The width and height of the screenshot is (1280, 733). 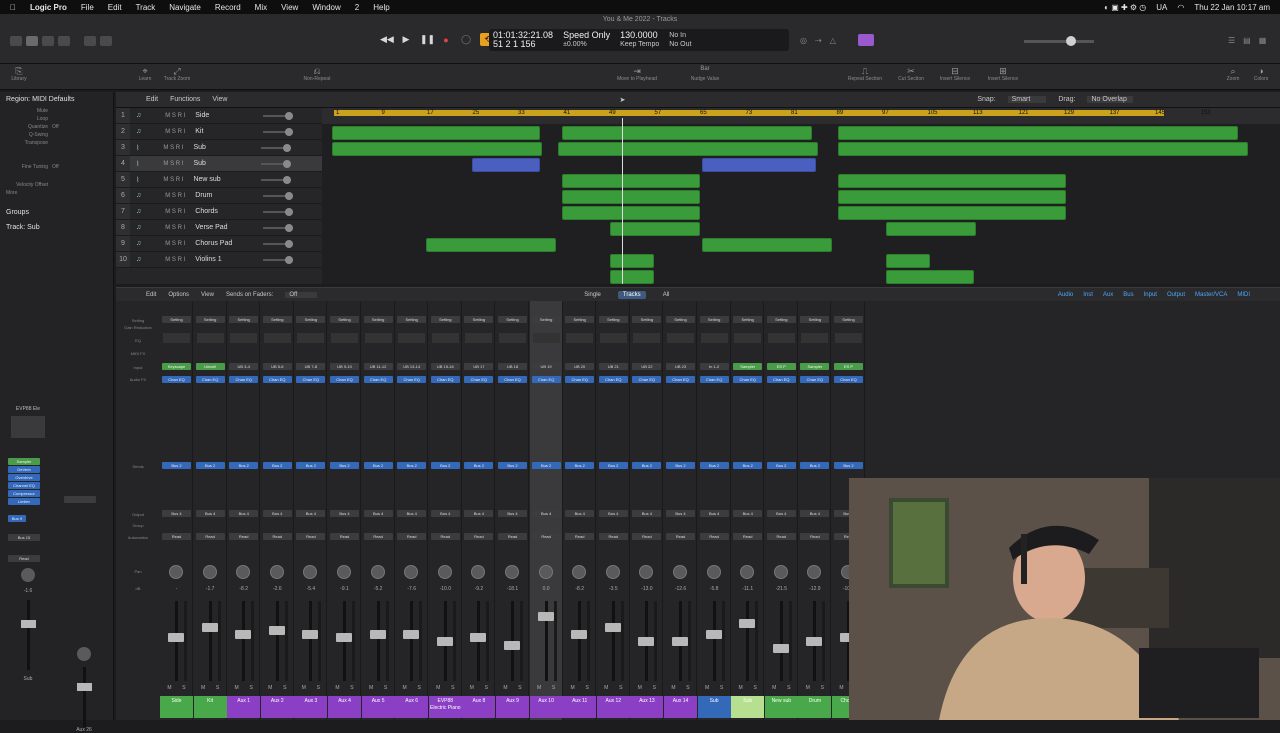 I want to click on menu-2: 2, so click(x=357, y=7).